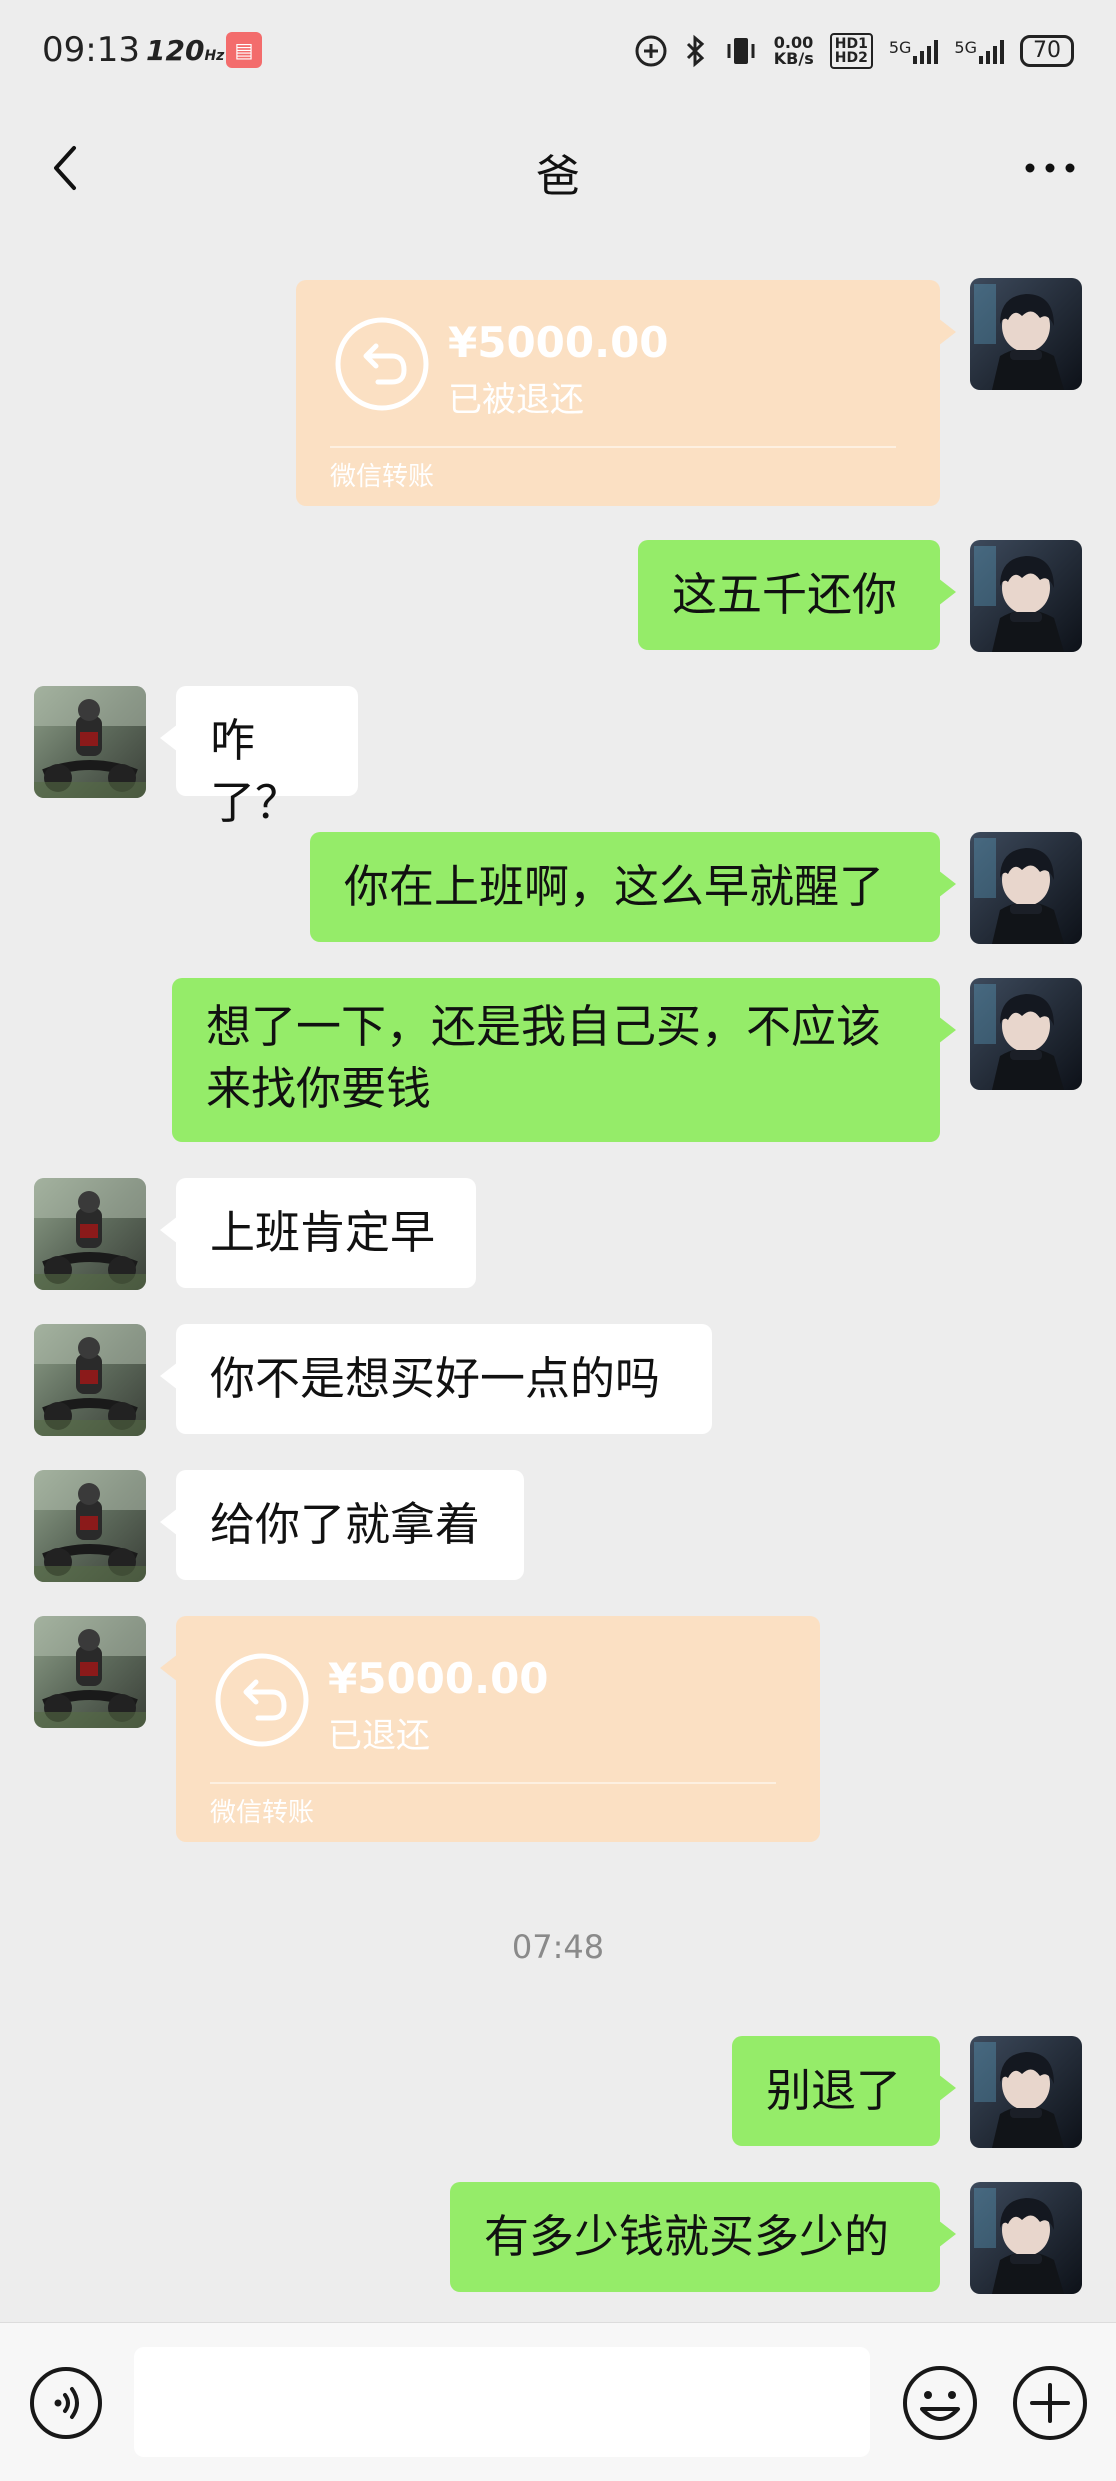 The width and height of the screenshot is (1116, 2481). Describe the element at coordinates (633, 887) in the screenshot. I see `message-bubble-sent: 你在上班啊，这么早就醒了` at that location.